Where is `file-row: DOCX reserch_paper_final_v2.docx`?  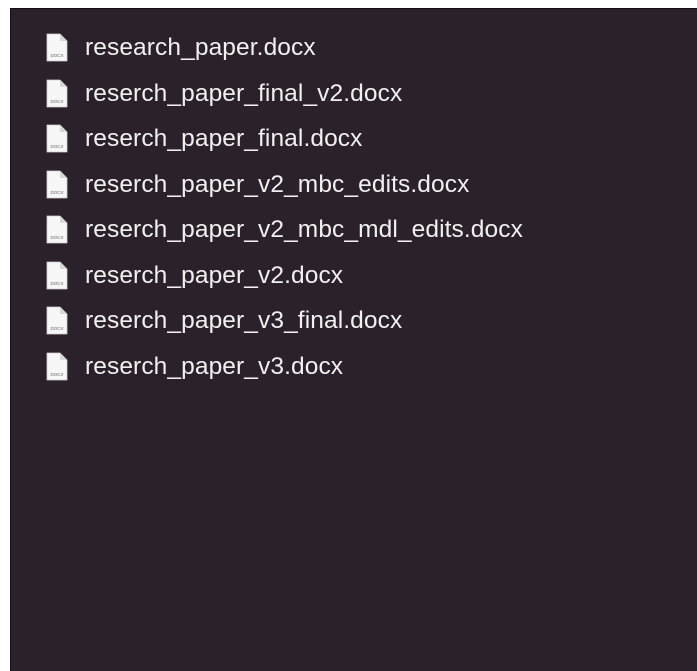 file-row: DOCX reserch_paper_final_v2.docx is located at coordinates (284, 94).